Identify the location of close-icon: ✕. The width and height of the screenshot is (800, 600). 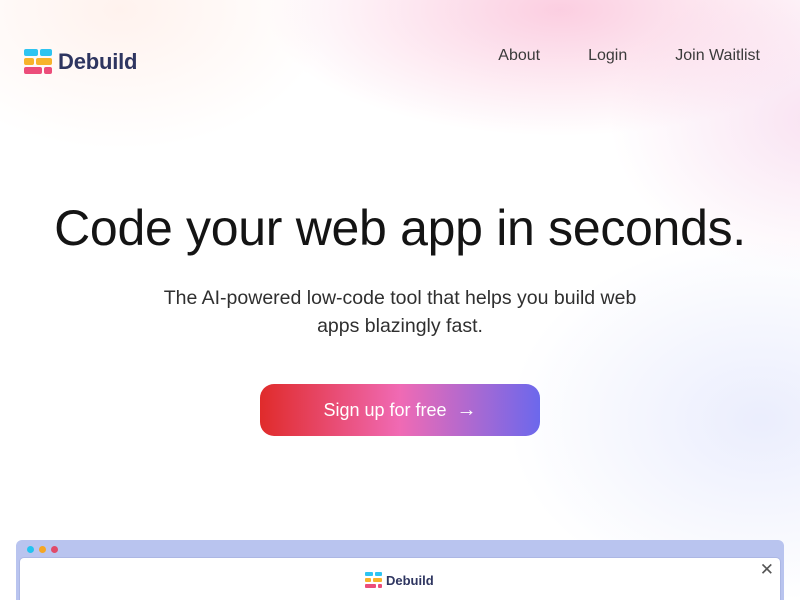
(767, 570).